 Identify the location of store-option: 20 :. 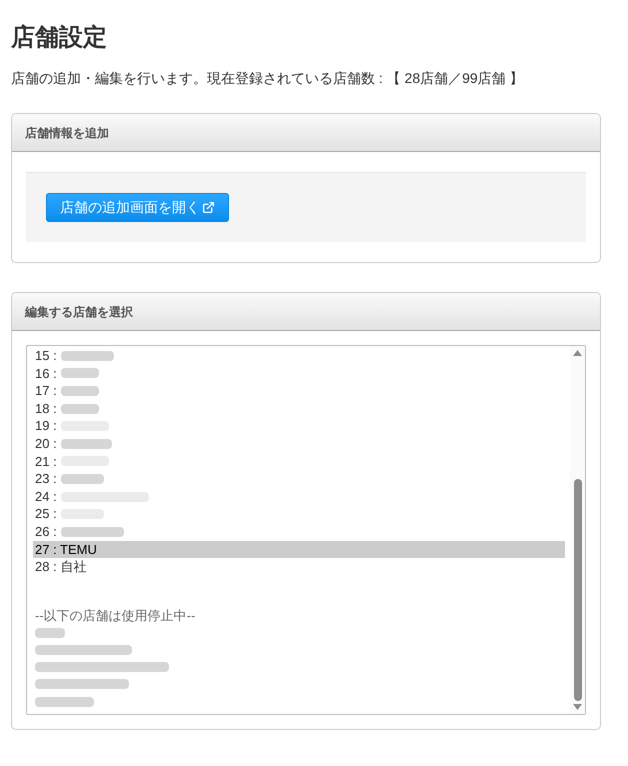
(299, 443).